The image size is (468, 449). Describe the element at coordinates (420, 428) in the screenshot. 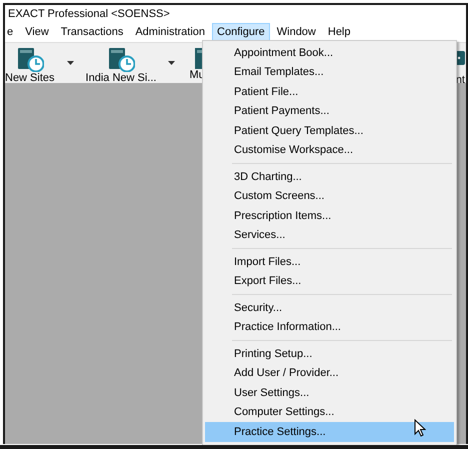

I see `mouse-cursor-icon` at that location.